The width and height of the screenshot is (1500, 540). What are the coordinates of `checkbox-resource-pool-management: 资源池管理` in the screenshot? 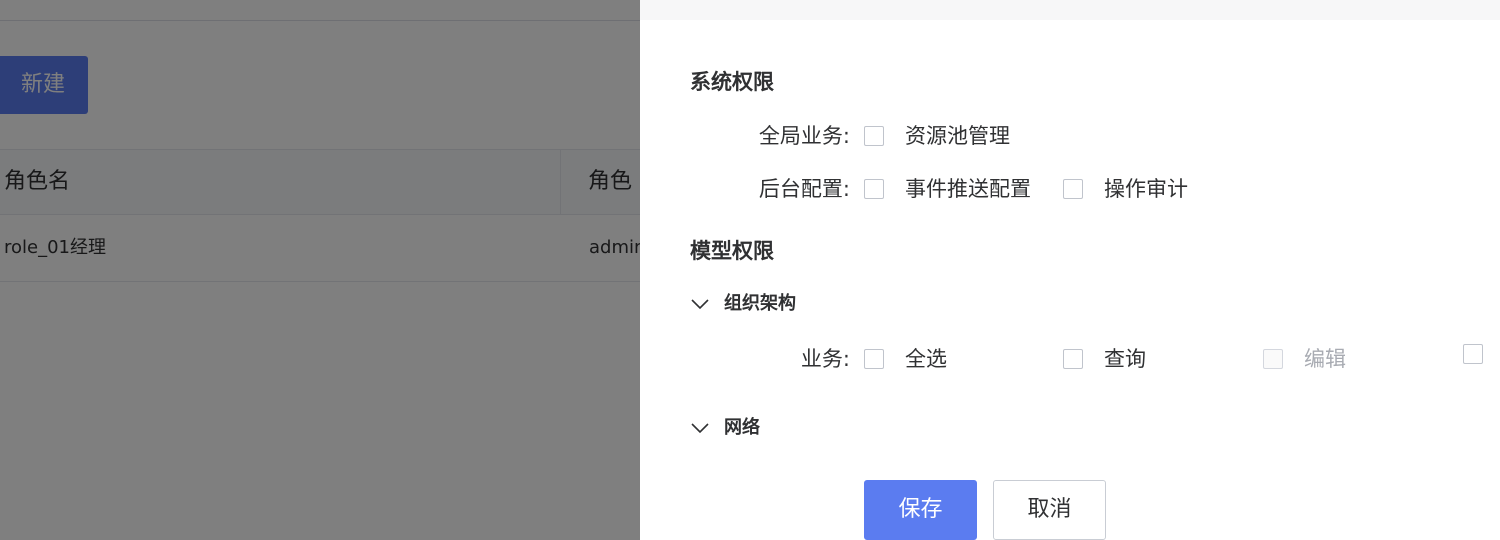 It's located at (937, 136).